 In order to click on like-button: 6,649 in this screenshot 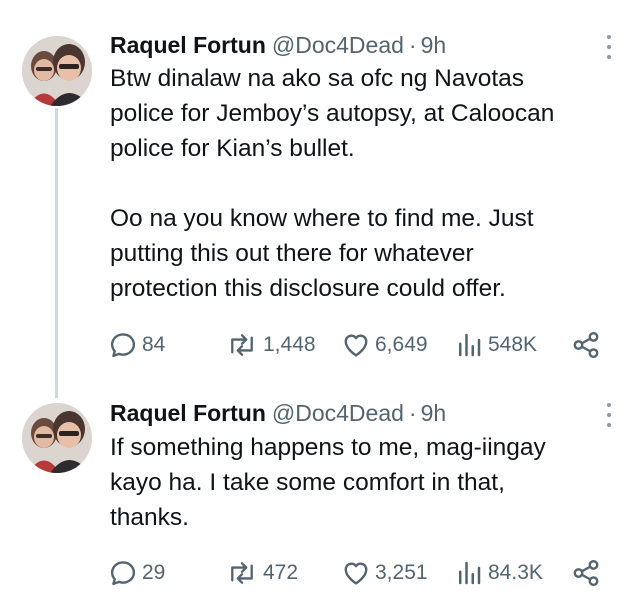, I will do `click(384, 345)`.